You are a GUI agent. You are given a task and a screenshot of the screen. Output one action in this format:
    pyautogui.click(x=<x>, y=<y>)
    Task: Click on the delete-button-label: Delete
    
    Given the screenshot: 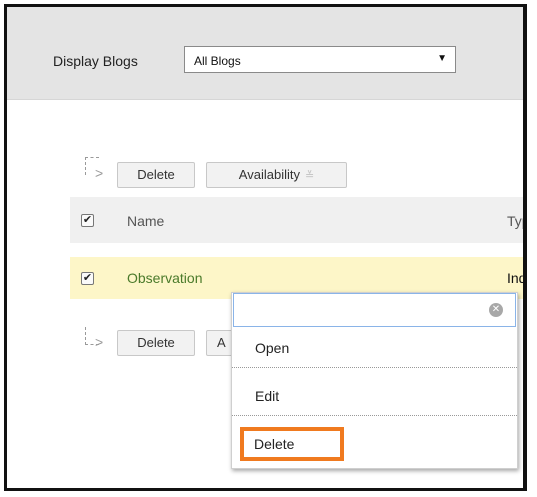 What is the action you would take?
    pyautogui.click(x=156, y=174)
    